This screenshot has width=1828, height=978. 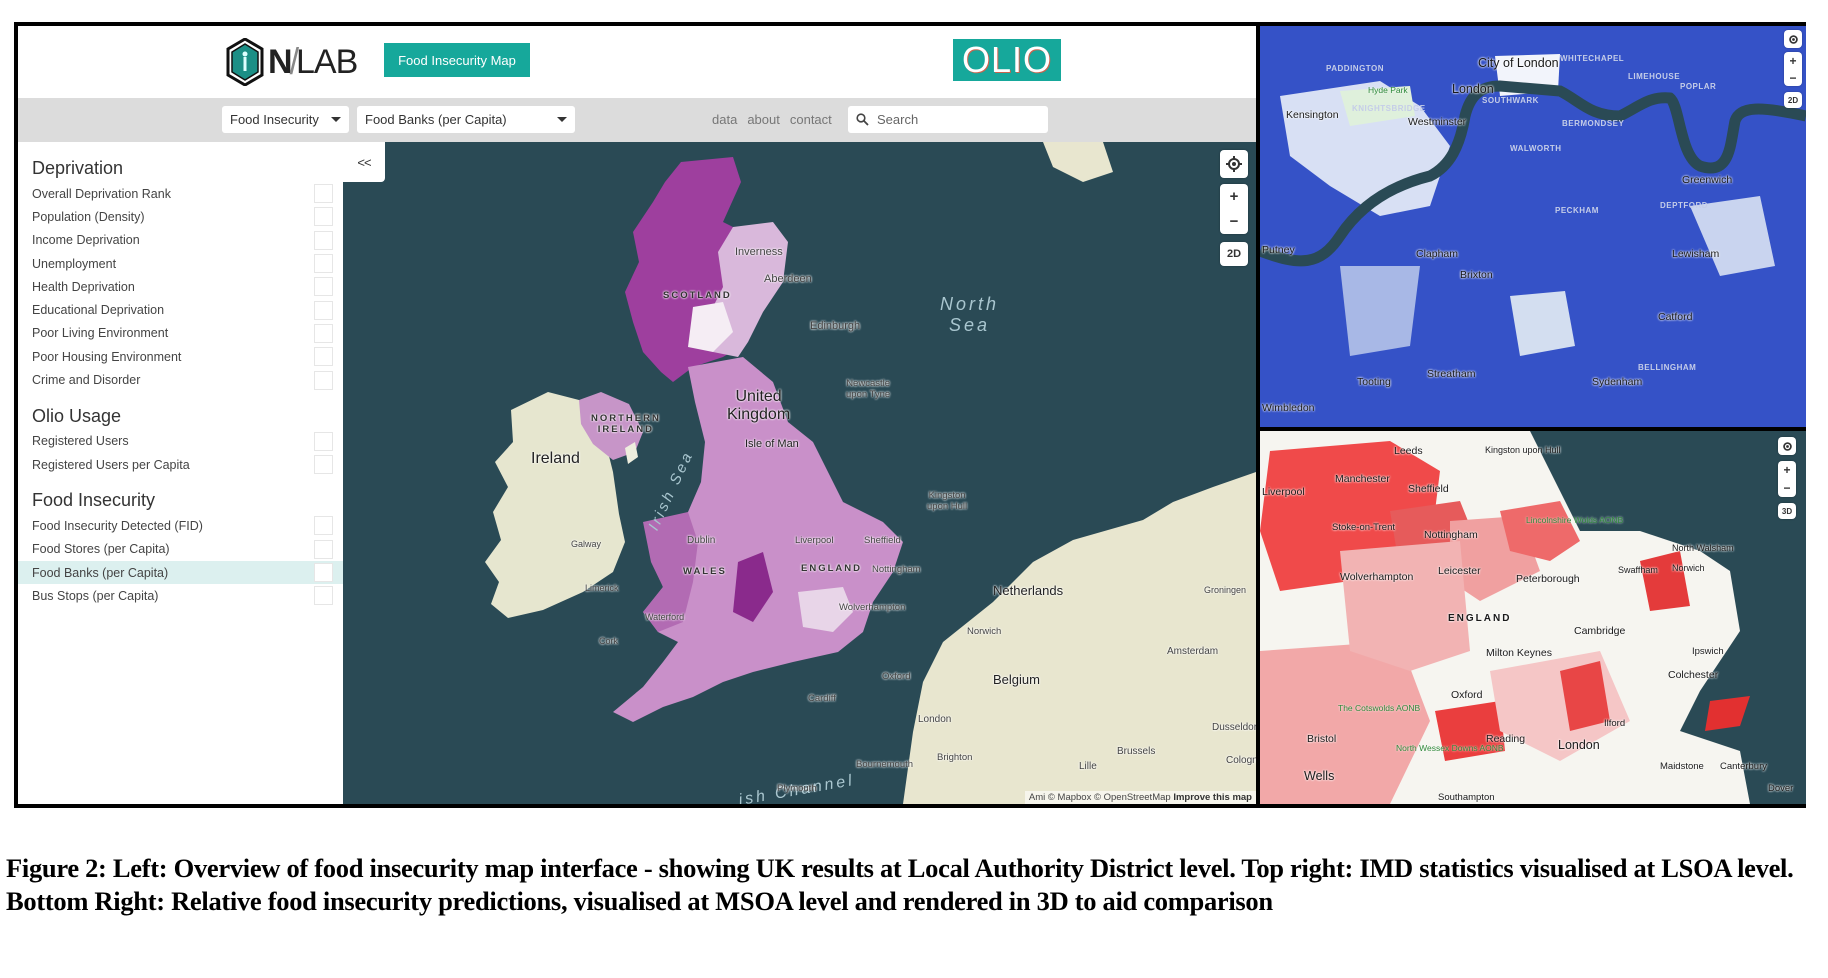 What do you see at coordinates (1007, 60) in the screenshot?
I see `olio-logo: OLIO` at bounding box center [1007, 60].